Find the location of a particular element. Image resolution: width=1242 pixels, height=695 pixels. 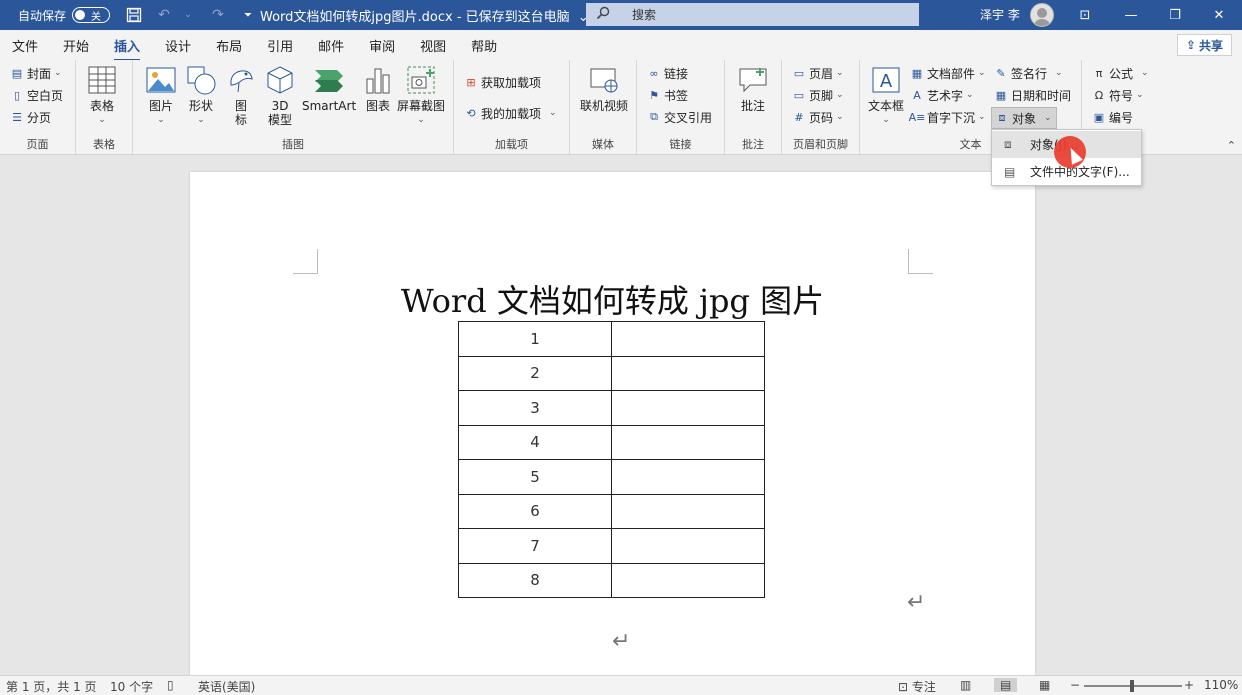

get-addins-button: ⊞ 获取加载项 is located at coordinates (502, 82).